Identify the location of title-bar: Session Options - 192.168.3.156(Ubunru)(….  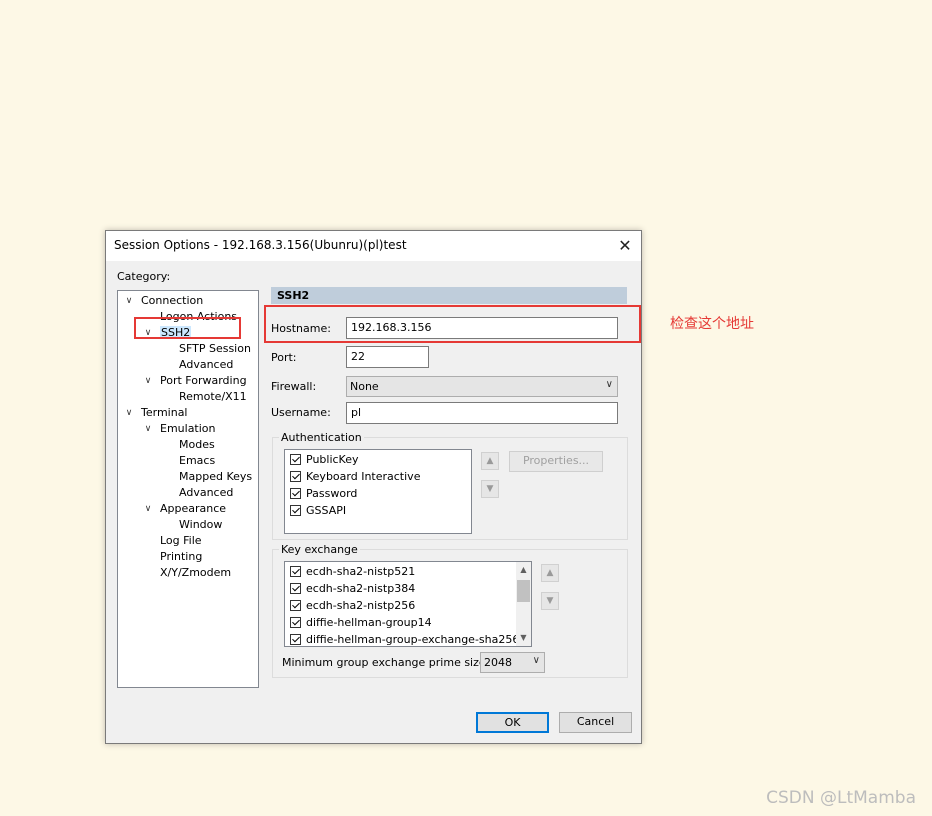
(373, 246).